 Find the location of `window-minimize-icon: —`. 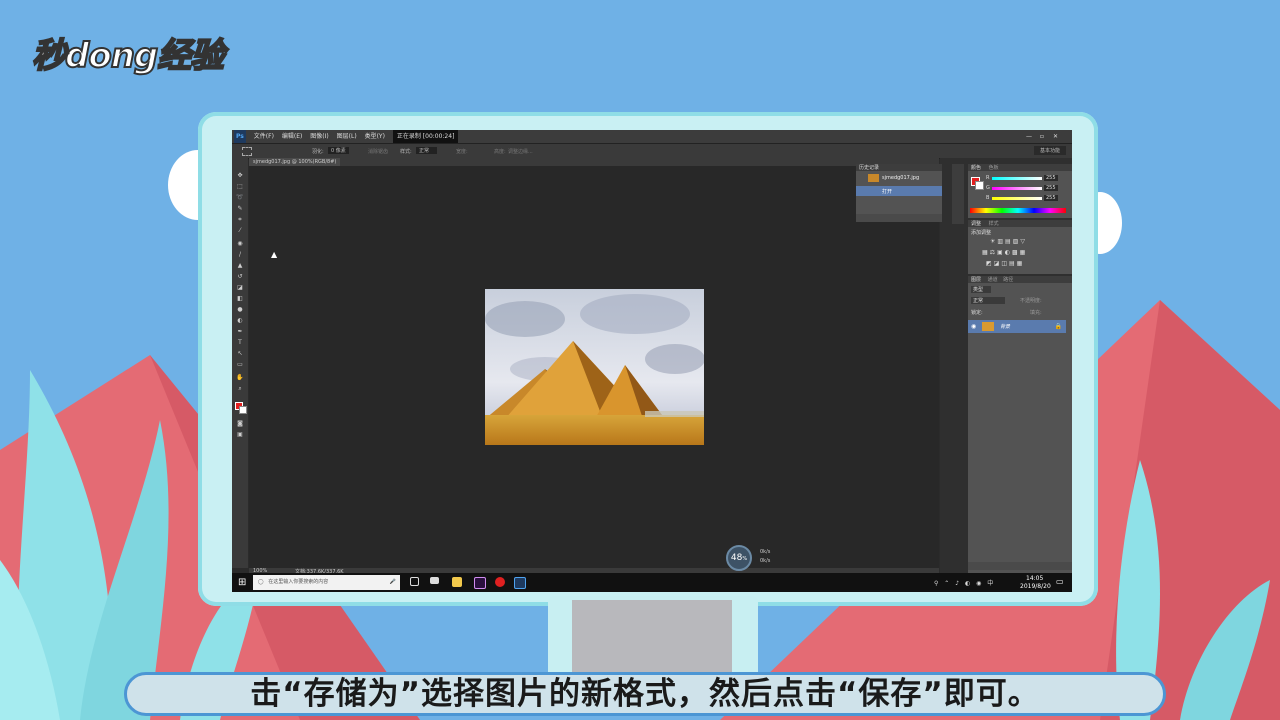

window-minimize-icon: — is located at coordinates (1029, 136).